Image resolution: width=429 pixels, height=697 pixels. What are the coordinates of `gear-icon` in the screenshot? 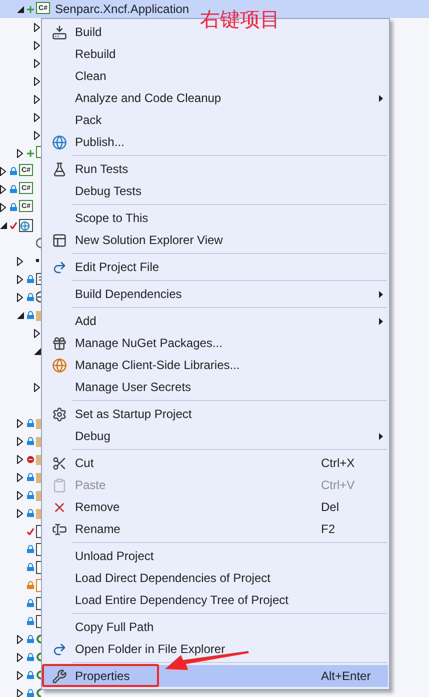 It's located at (59, 414).